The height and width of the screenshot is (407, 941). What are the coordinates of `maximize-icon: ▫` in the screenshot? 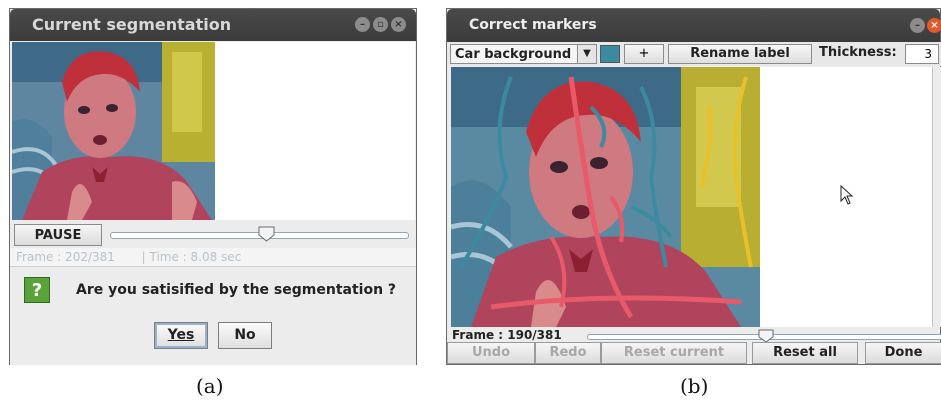 It's located at (380, 24).